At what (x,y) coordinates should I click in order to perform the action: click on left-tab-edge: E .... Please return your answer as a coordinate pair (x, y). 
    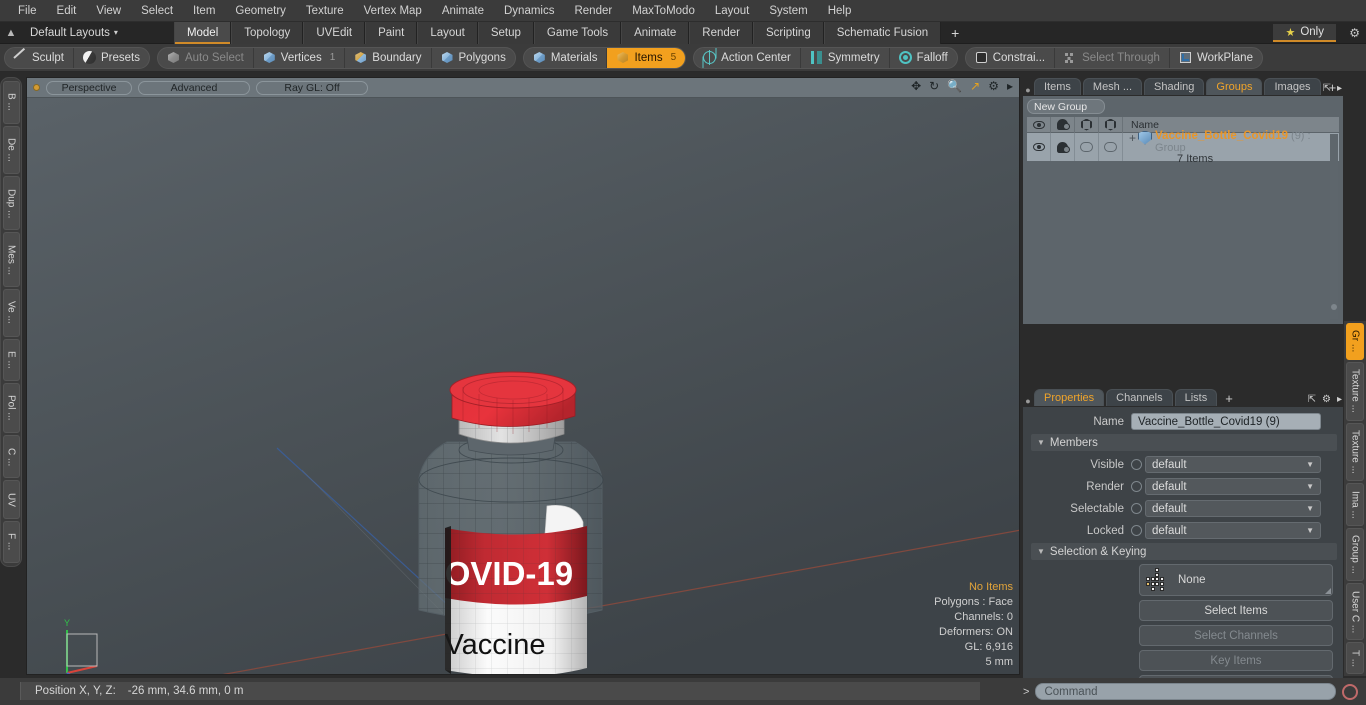
    Looking at the image, I should click on (11, 360).